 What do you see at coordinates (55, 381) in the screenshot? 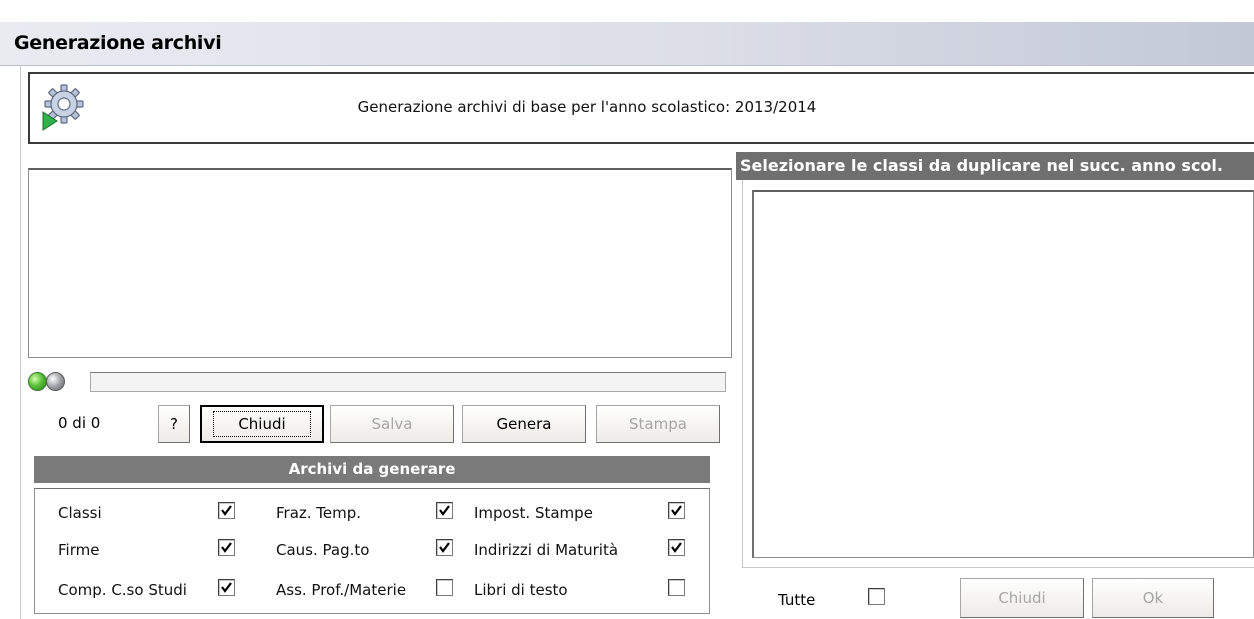
I see `status-led-gray-icon` at bounding box center [55, 381].